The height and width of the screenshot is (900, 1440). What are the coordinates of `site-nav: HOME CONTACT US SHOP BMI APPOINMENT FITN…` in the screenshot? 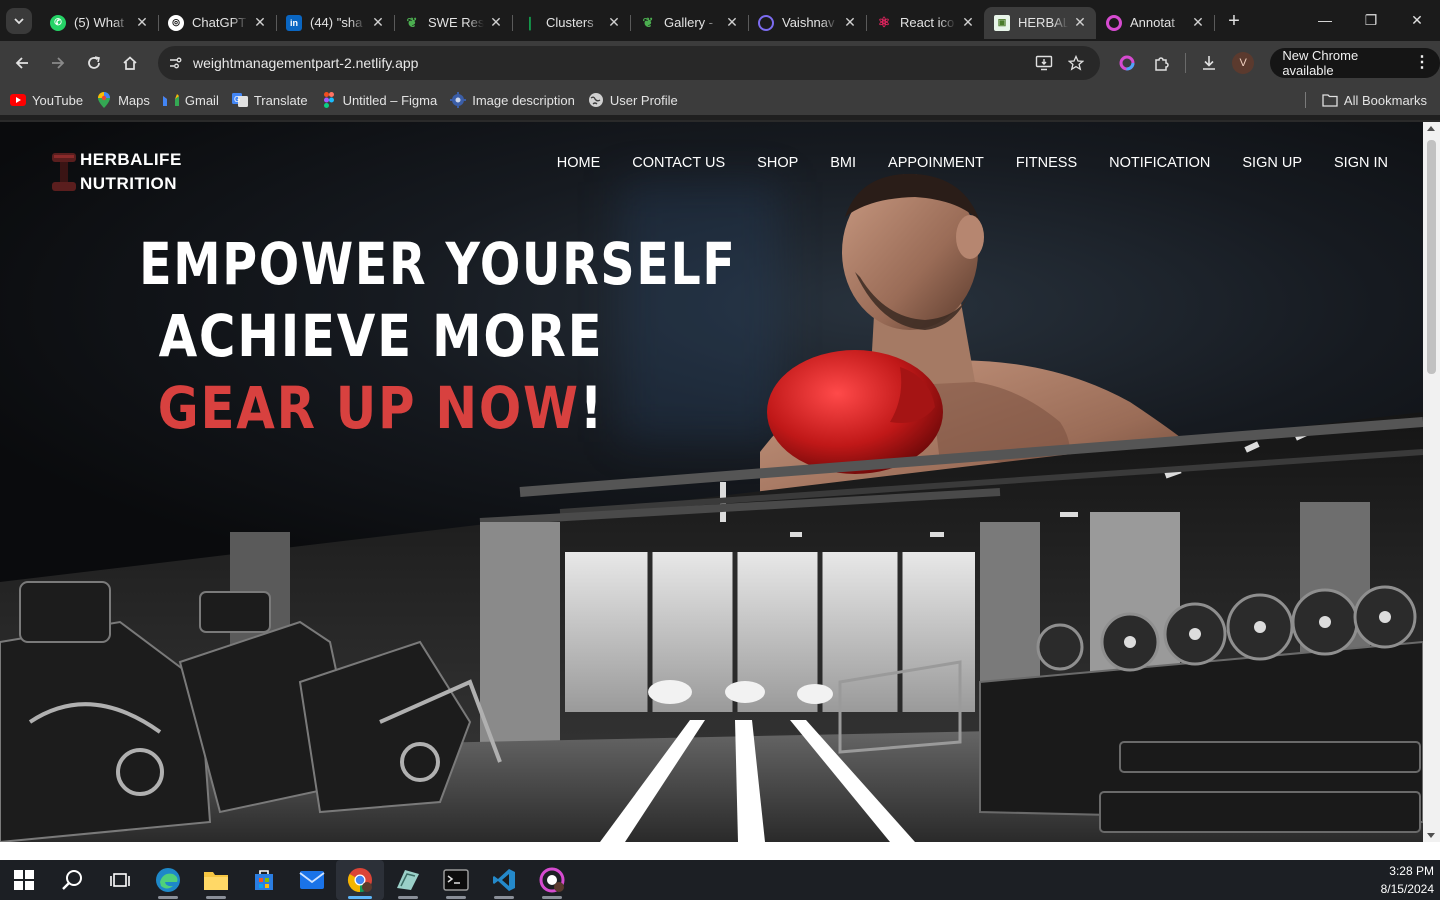 It's located at (956, 163).